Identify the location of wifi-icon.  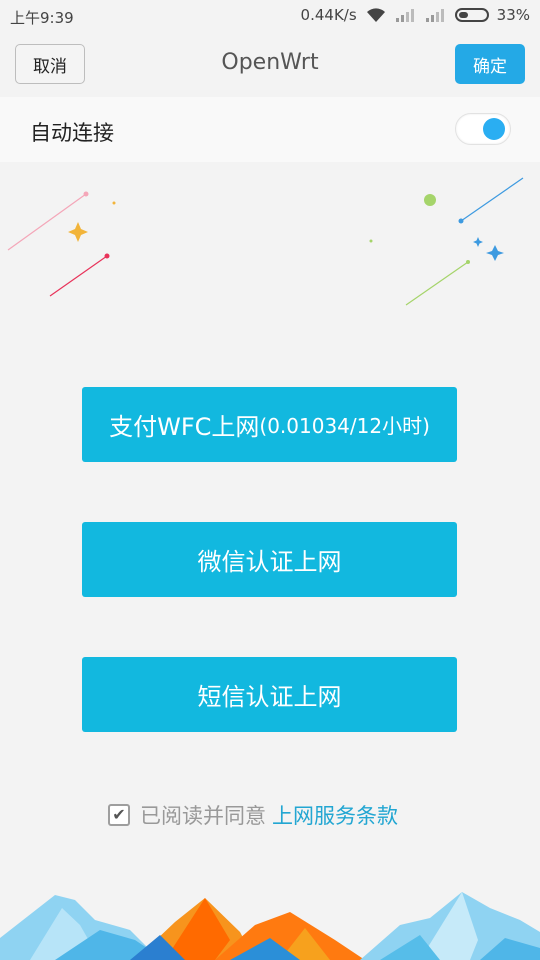
(375, 15).